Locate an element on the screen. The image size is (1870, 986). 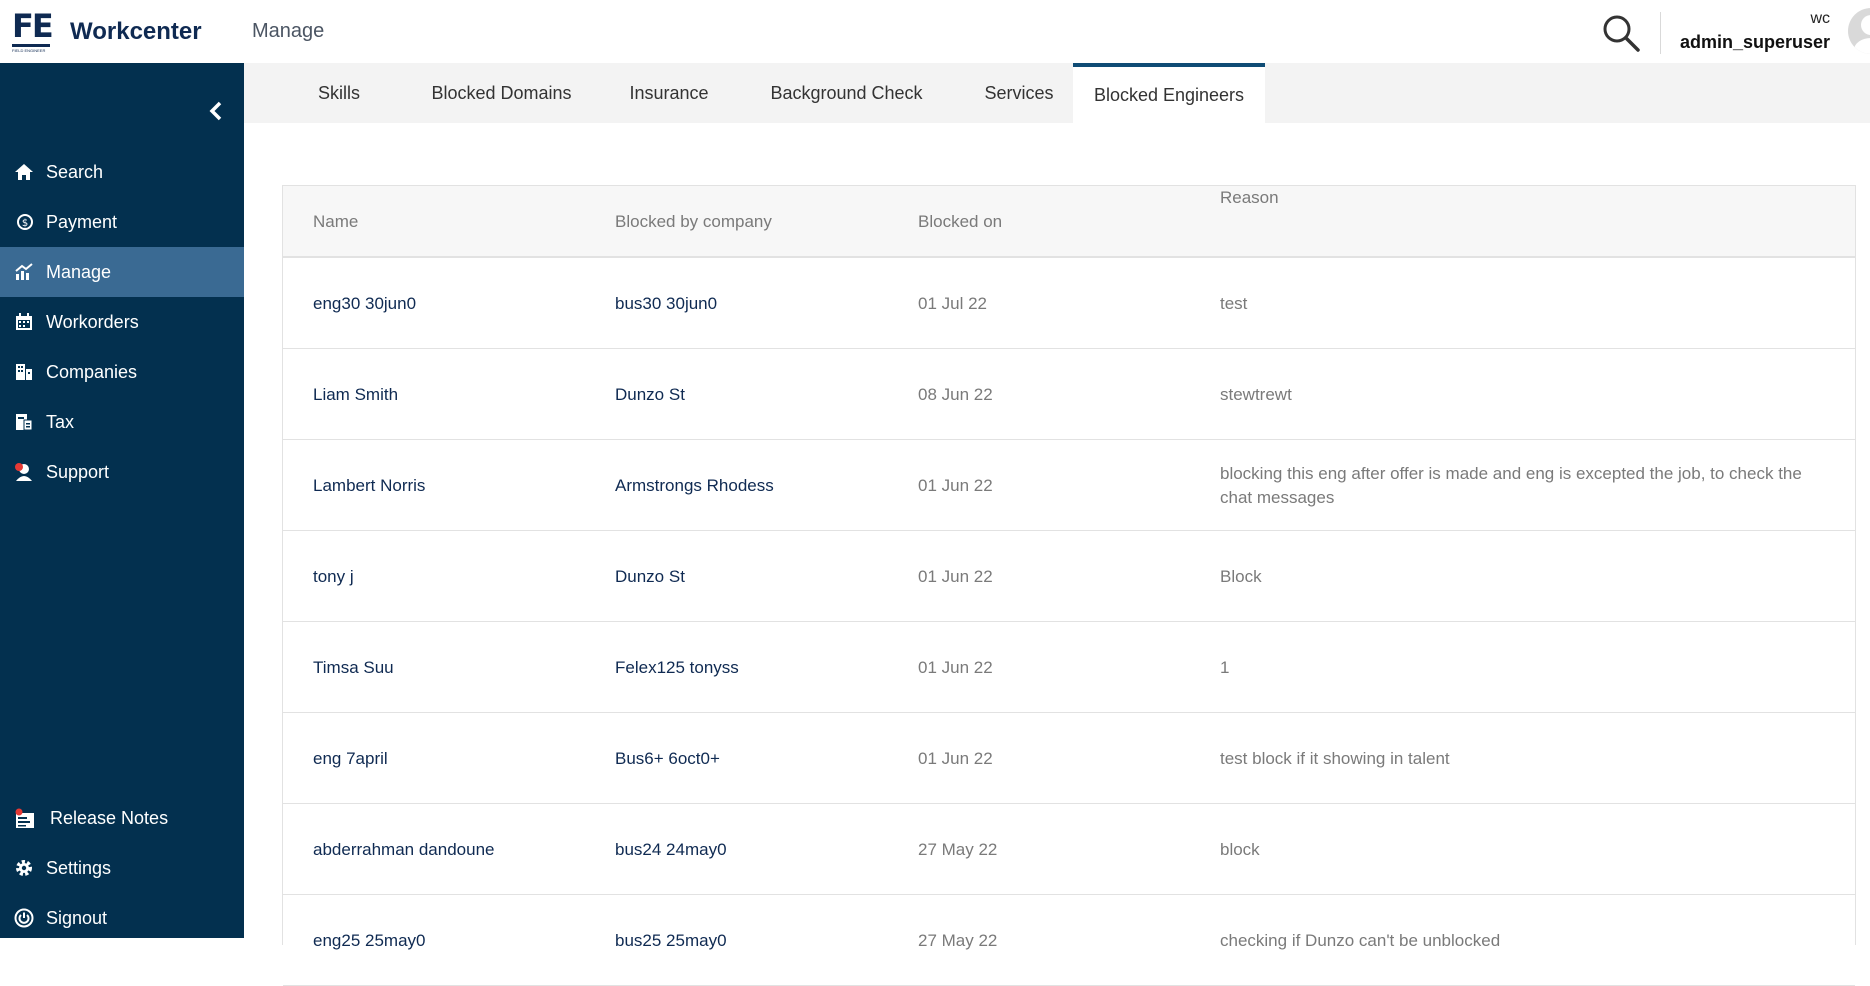
sidebar-item-label: Manage is located at coordinates (79, 271).